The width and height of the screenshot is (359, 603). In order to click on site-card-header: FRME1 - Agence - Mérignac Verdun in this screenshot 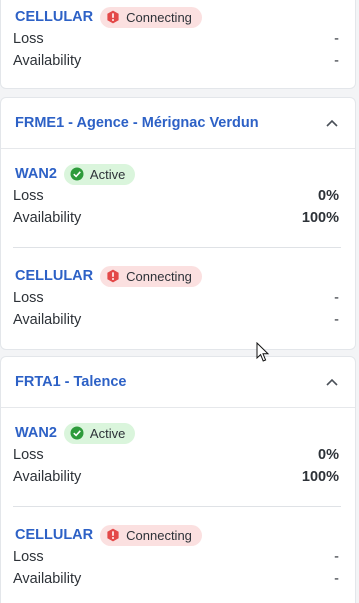, I will do `click(178, 123)`.